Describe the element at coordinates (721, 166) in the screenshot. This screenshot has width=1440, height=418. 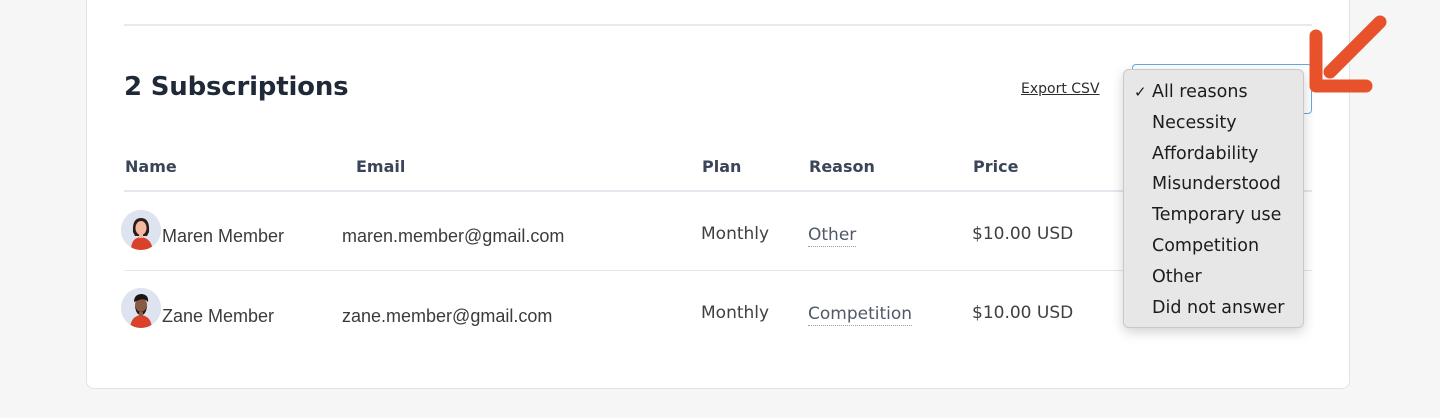
I see `column-header-plan: Plan` at that location.